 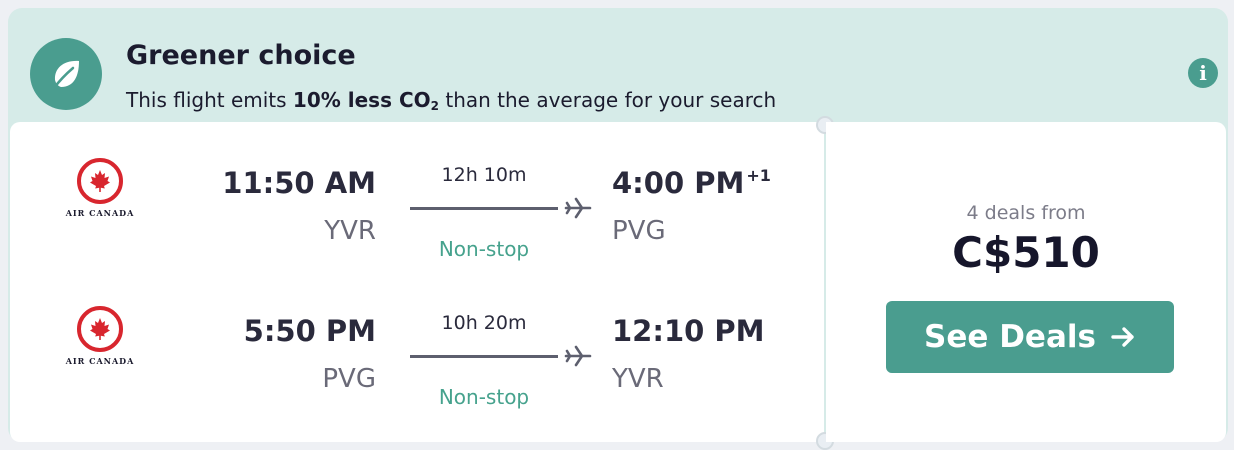 What do you see at coordinates (1026, 252) in the screenshot?
I see `price: C$510` at bounding box center [1026, 252].